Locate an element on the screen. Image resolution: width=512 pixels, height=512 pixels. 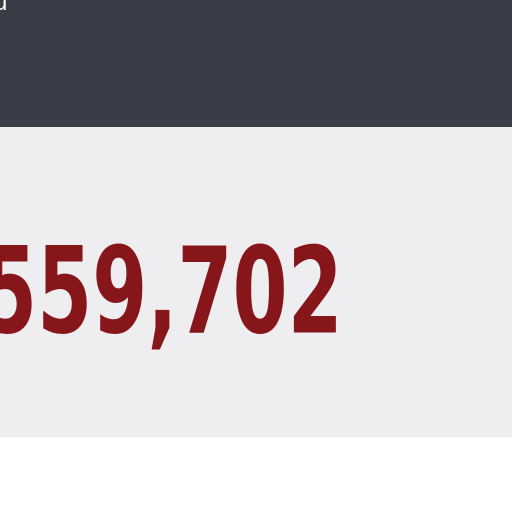
page-background is located at coordinates (256, 474).